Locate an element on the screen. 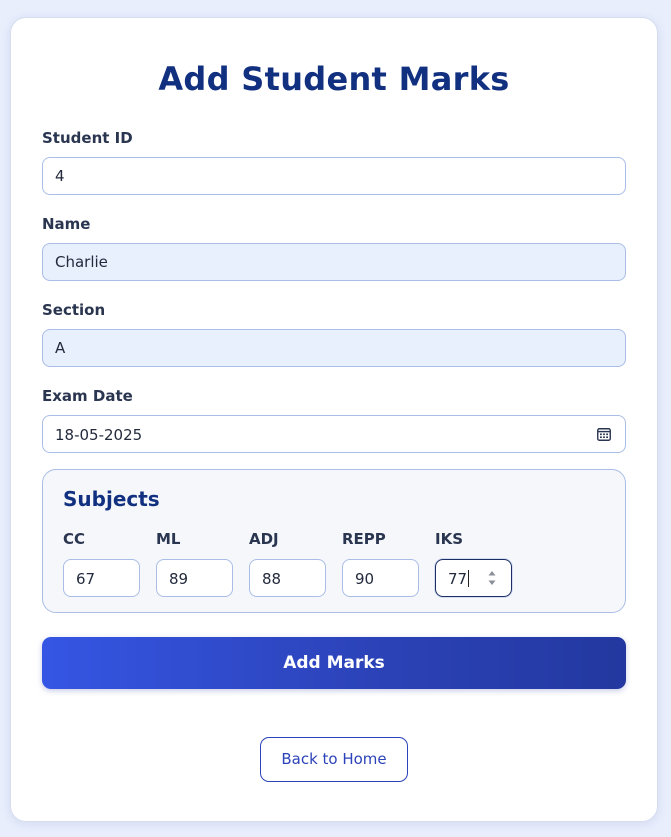  subject-value: 77 is located at coordinates (458, 579).